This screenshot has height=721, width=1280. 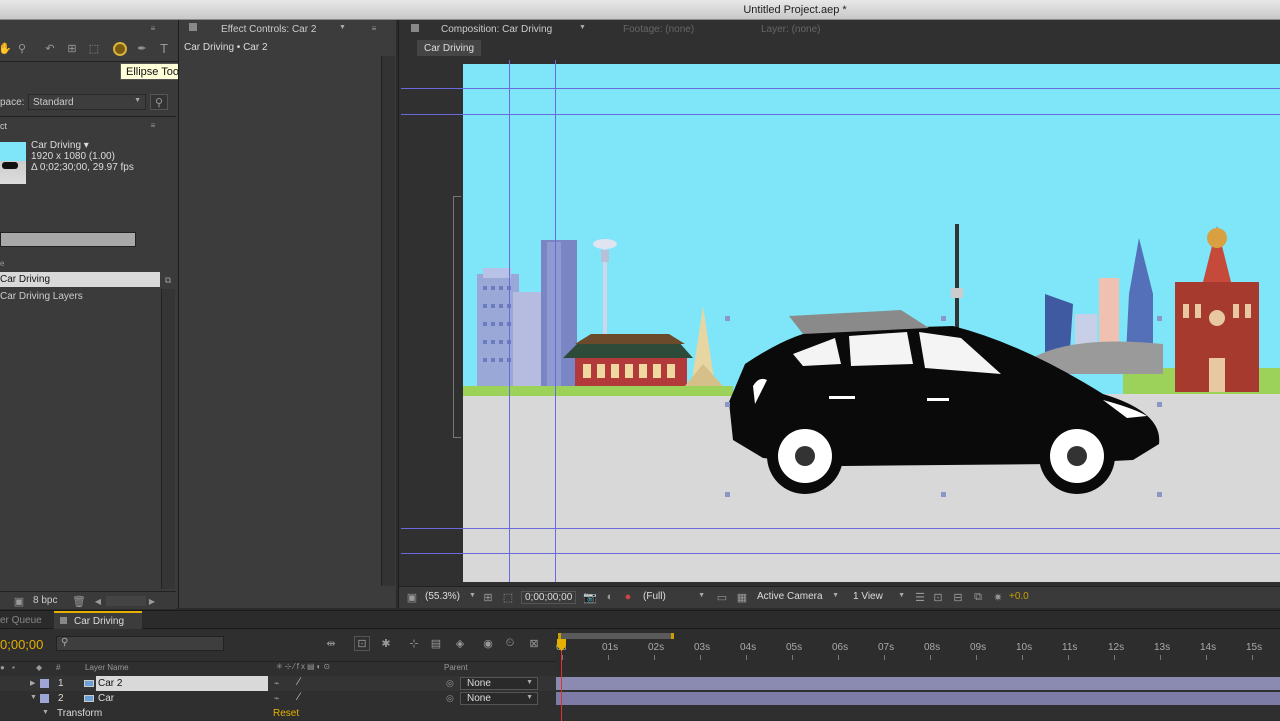 I want to click on ruler-tick-label: 04s, so click(x=748, y=647).